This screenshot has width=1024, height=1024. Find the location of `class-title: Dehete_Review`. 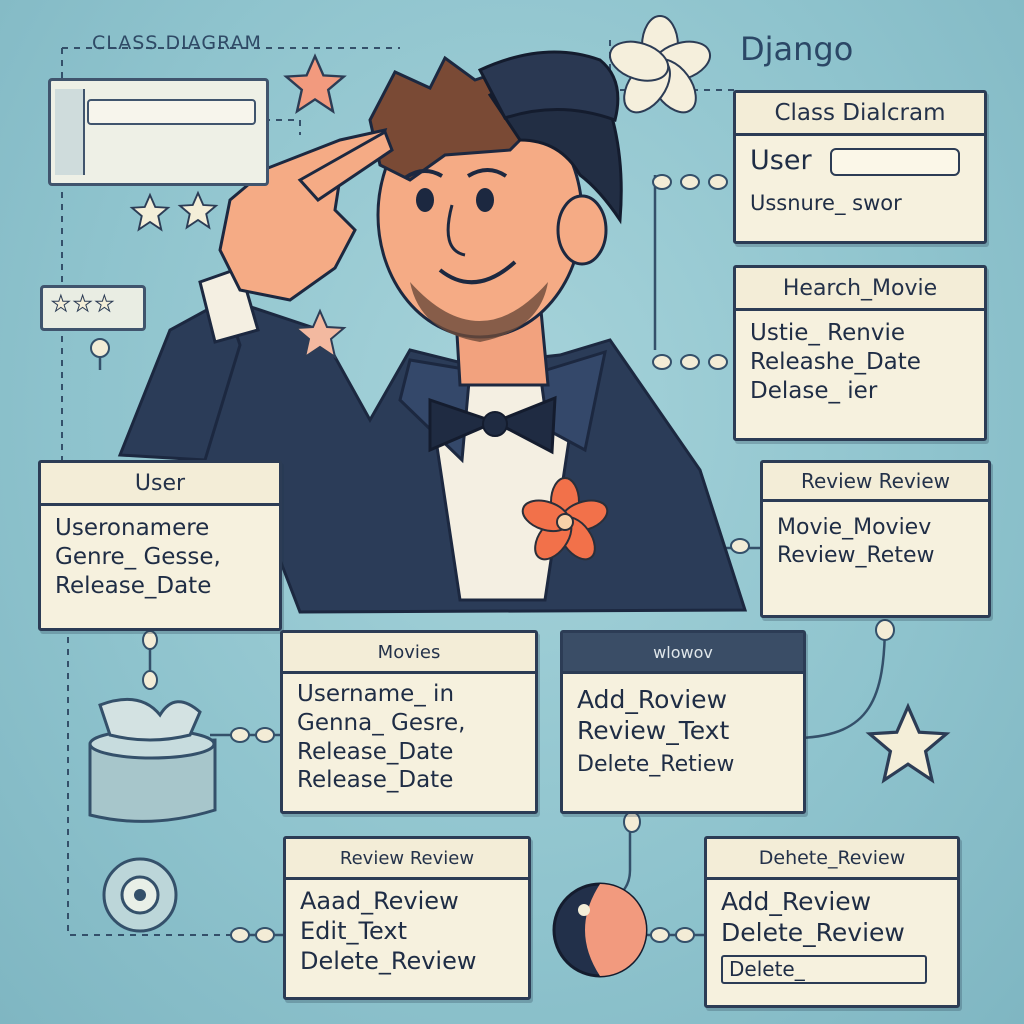

class-title: Dehete_Review is located at coordinates (832, 858).